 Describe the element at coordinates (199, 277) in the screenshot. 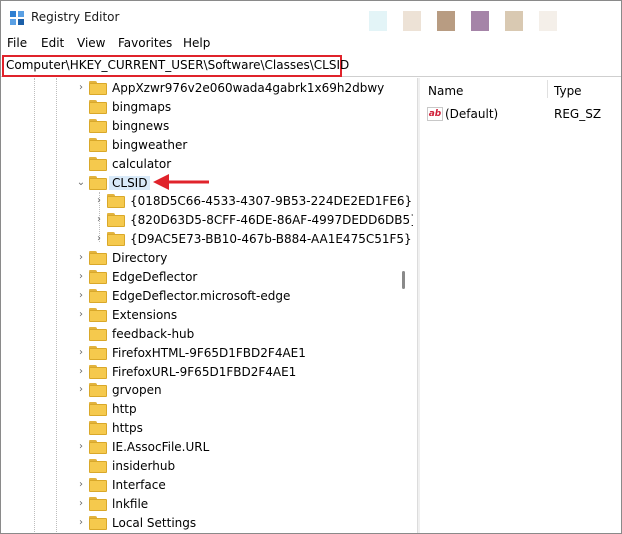

I see `tree-item: › EdgeDeflector` at that location.